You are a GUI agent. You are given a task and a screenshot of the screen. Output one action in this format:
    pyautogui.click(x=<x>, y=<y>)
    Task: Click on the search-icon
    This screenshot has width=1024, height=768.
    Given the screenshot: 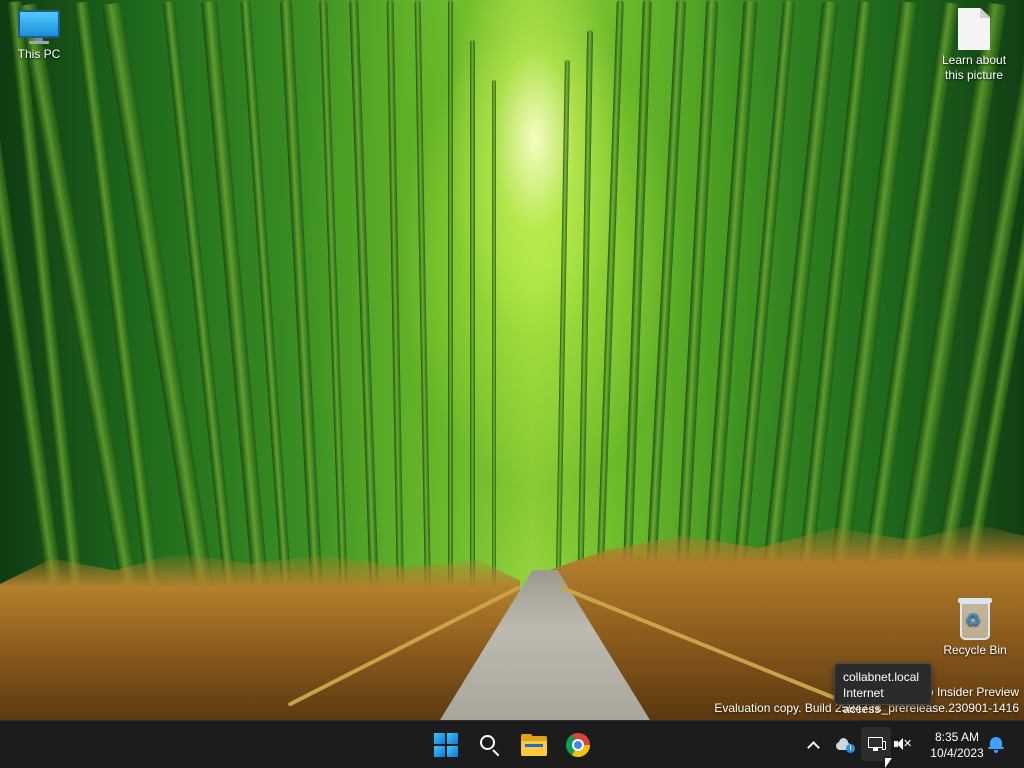 What is the action you would take?
    pyautogui.click(x=490, y=745)
    